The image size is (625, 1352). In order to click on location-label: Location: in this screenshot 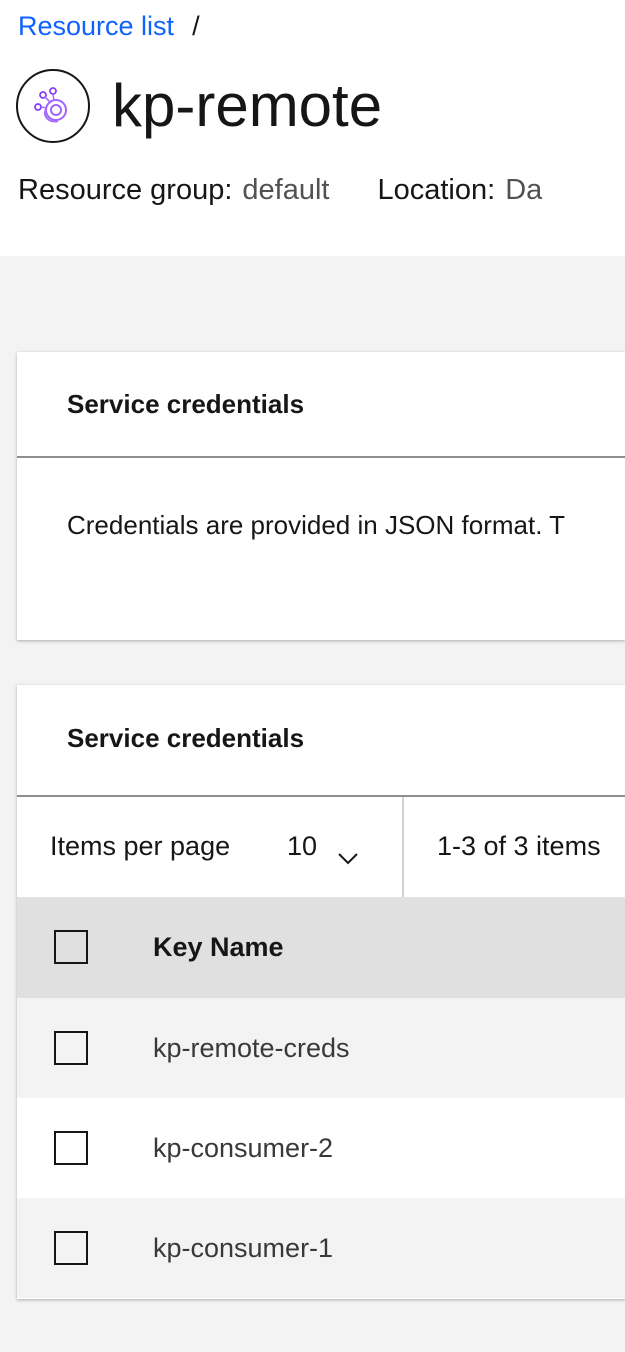, I will do `click(436, 190)`.